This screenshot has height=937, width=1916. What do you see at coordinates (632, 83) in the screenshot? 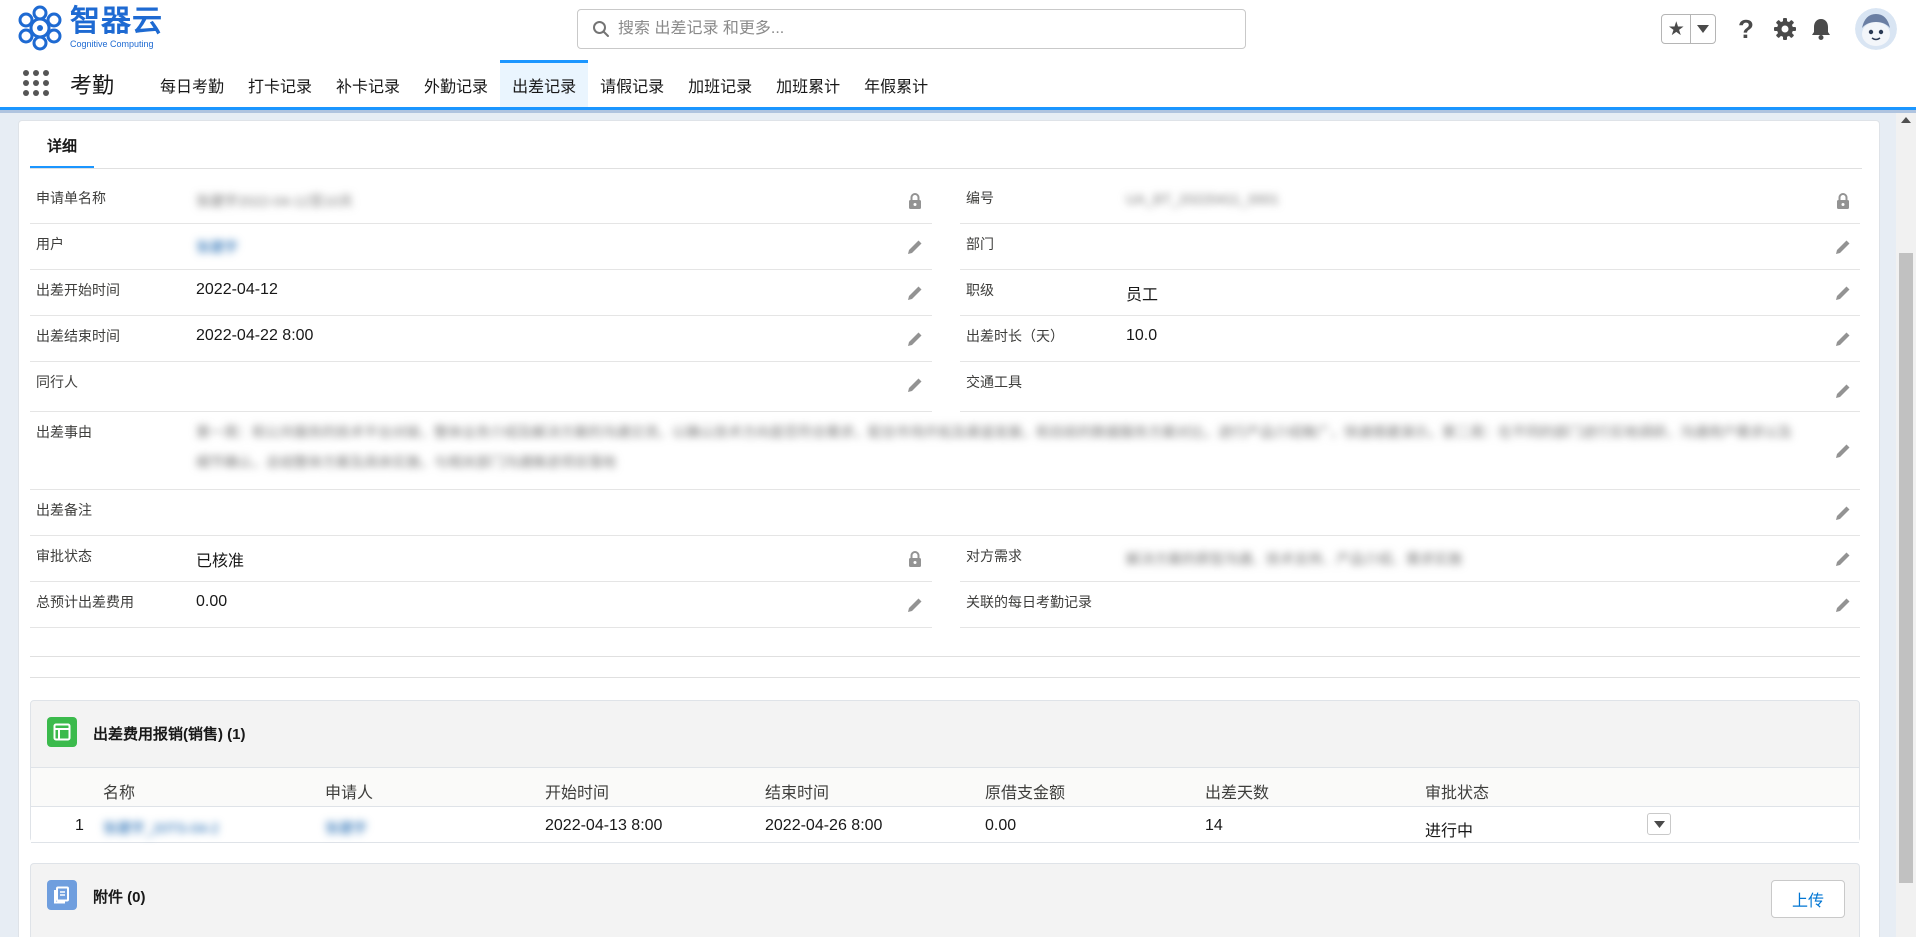
I see `tab-leave-records: 请假记录` at bounding box center [632, 83].